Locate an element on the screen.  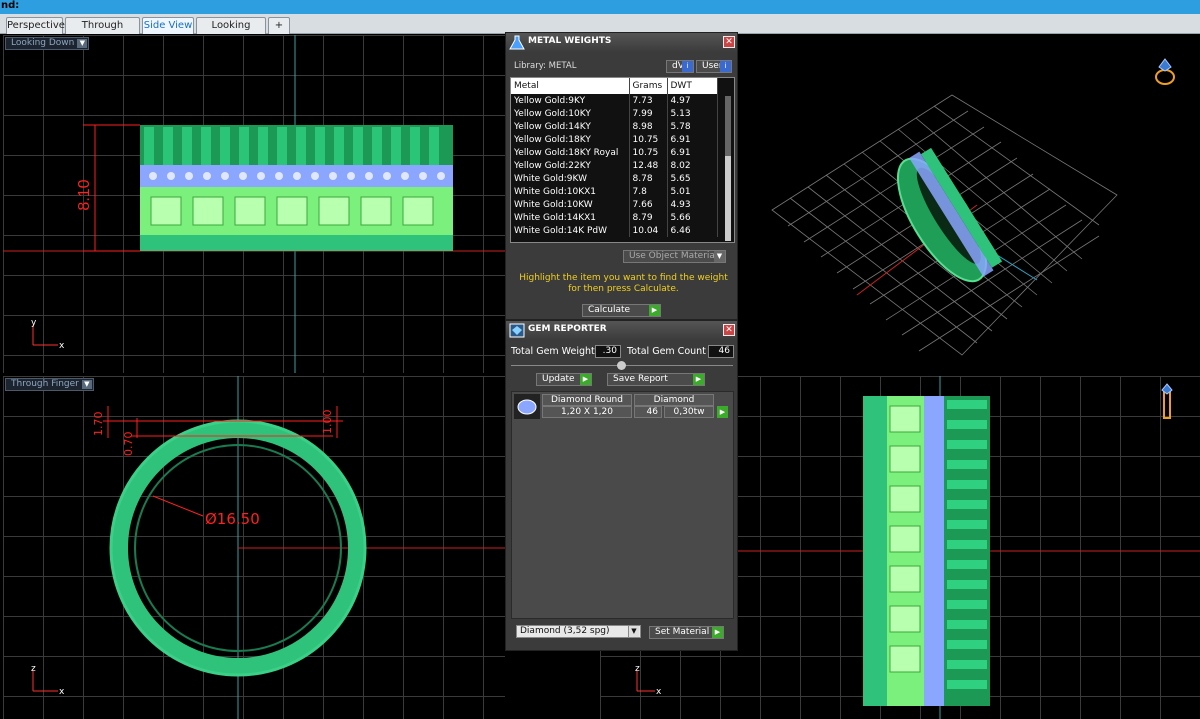
table-row: White Gold:10KX1 7.8 5.01 is located at coordinates (614, 191).